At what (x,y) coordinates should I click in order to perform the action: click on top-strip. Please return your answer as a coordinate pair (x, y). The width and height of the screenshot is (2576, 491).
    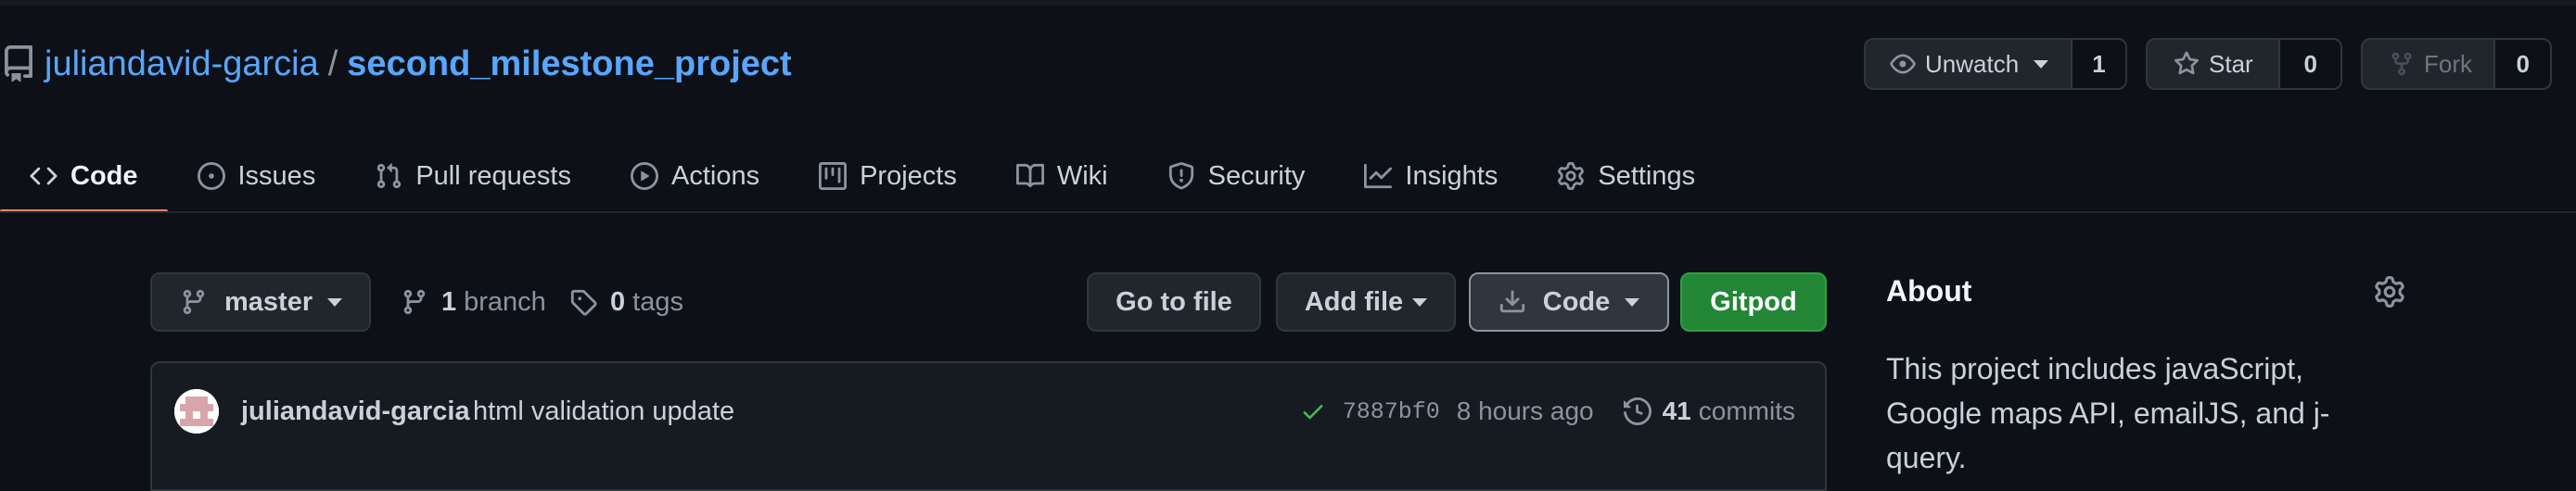
    Looking at the image, I should click on (1288, 3).